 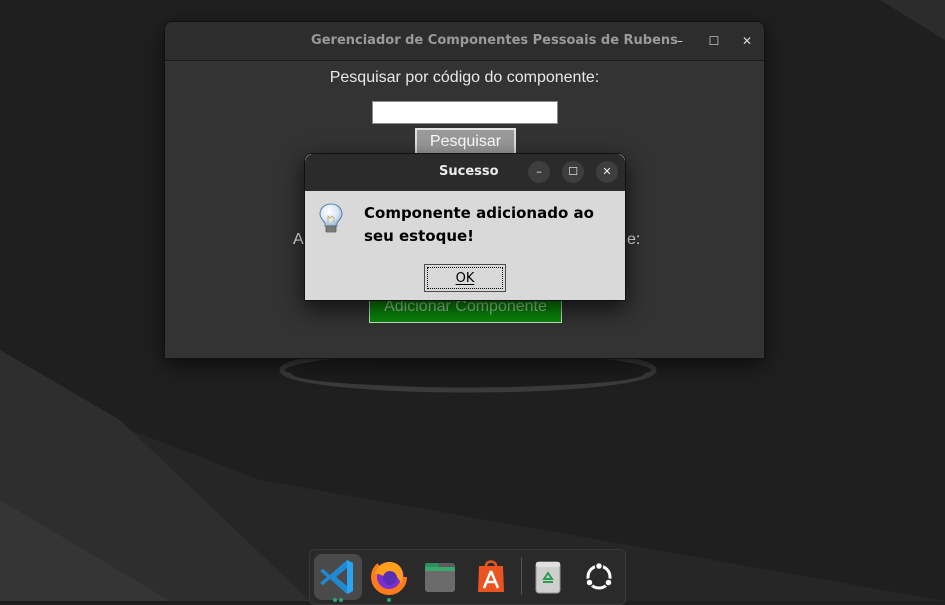 I want to click on dialog-maximize-button: ☐, so click(x=573, y=172).